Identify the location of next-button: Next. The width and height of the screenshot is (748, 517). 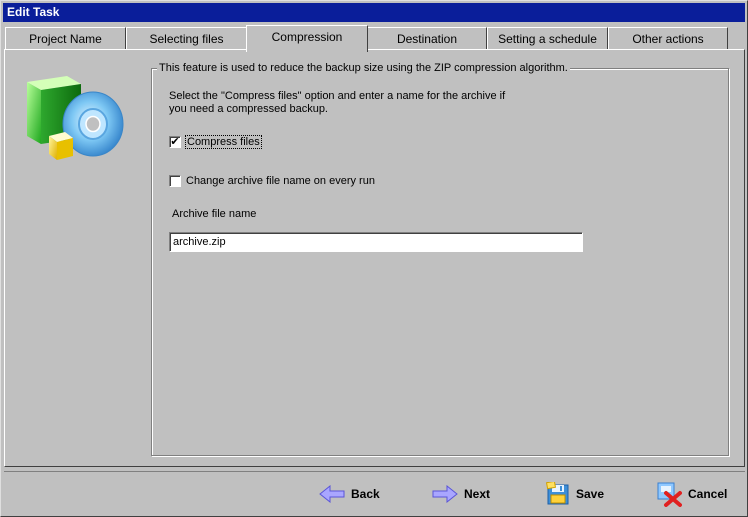
(461, 494).